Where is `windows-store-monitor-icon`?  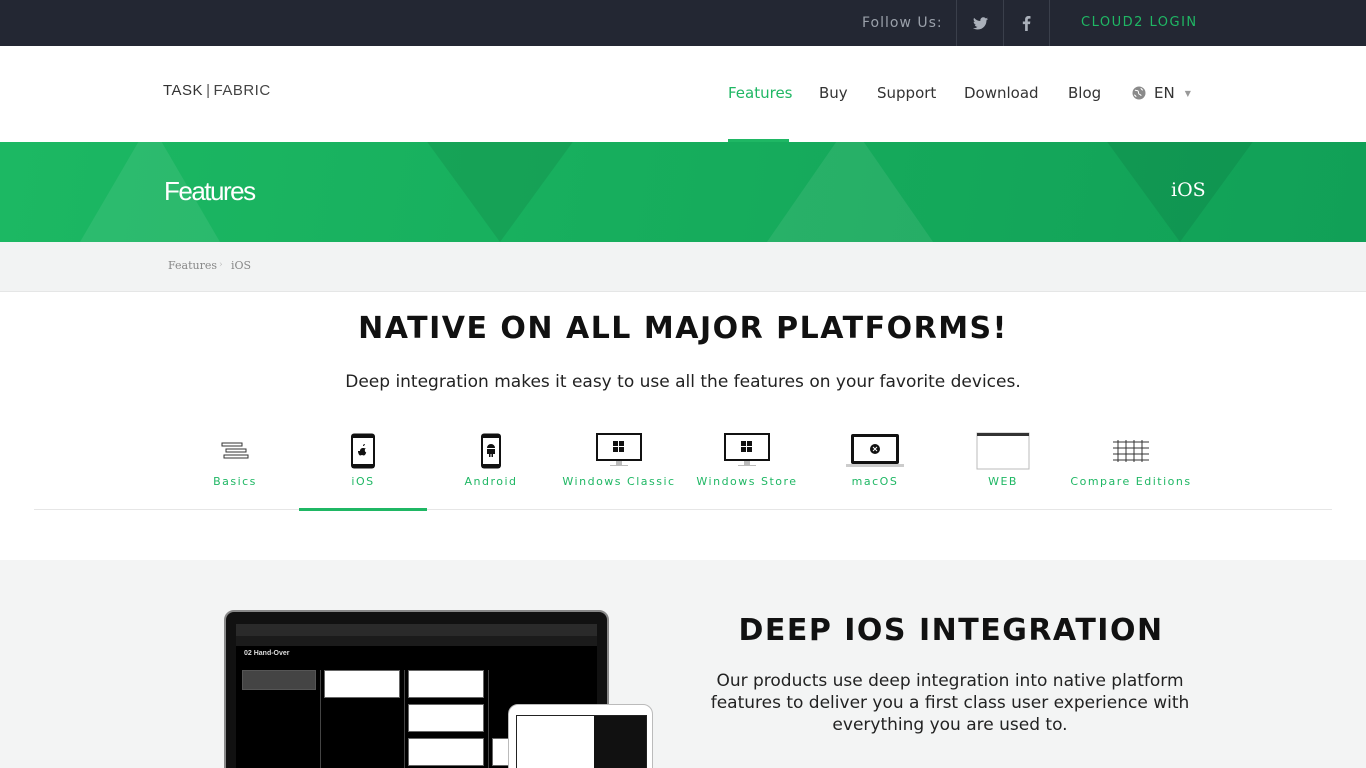
windows-store-monitor-icon is located at coordinates (747, 449).